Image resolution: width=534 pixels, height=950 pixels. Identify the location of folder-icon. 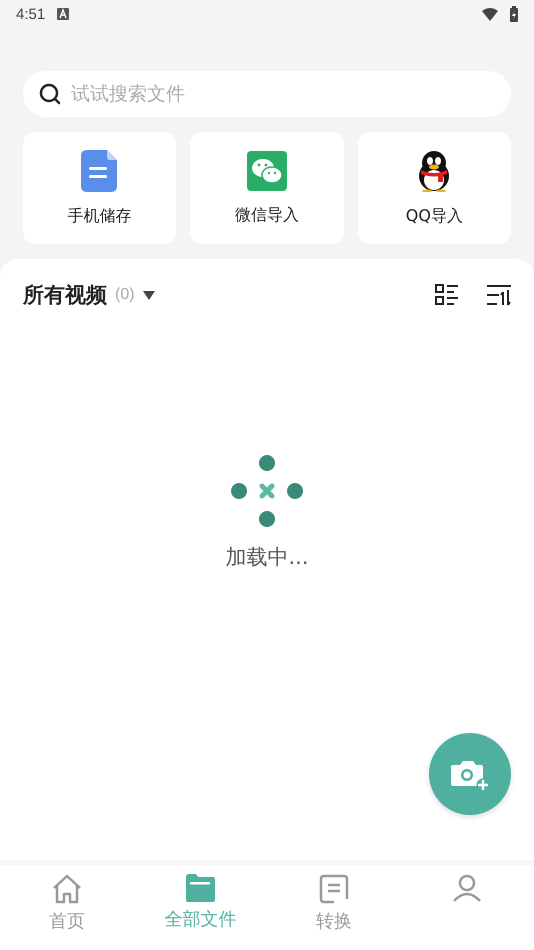
(200, 888).